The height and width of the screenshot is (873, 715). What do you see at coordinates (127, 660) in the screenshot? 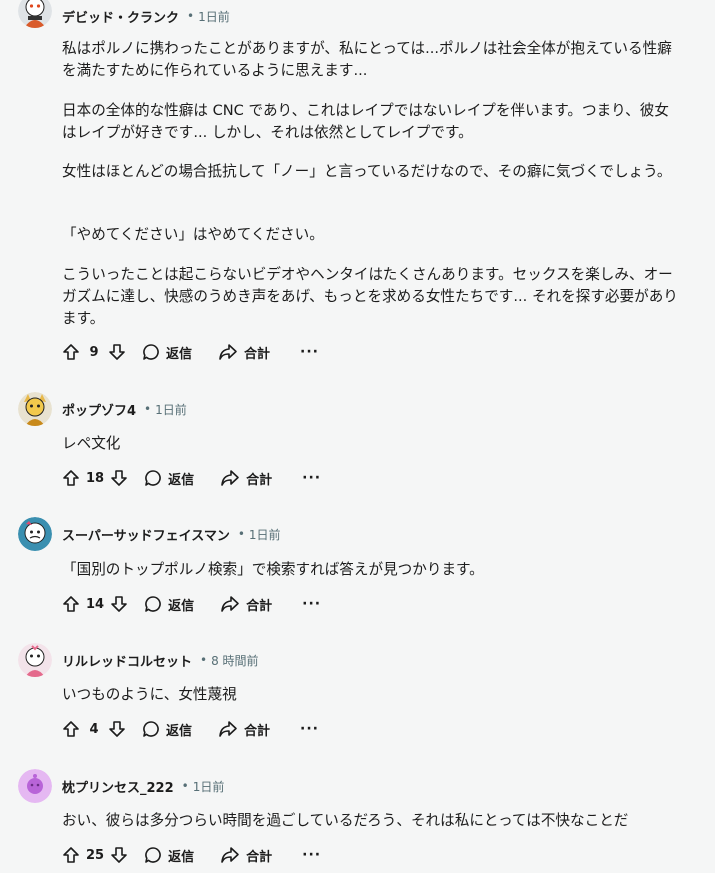
I see `author-name: リルレッドコルセット` at bounding box center [127, 660].